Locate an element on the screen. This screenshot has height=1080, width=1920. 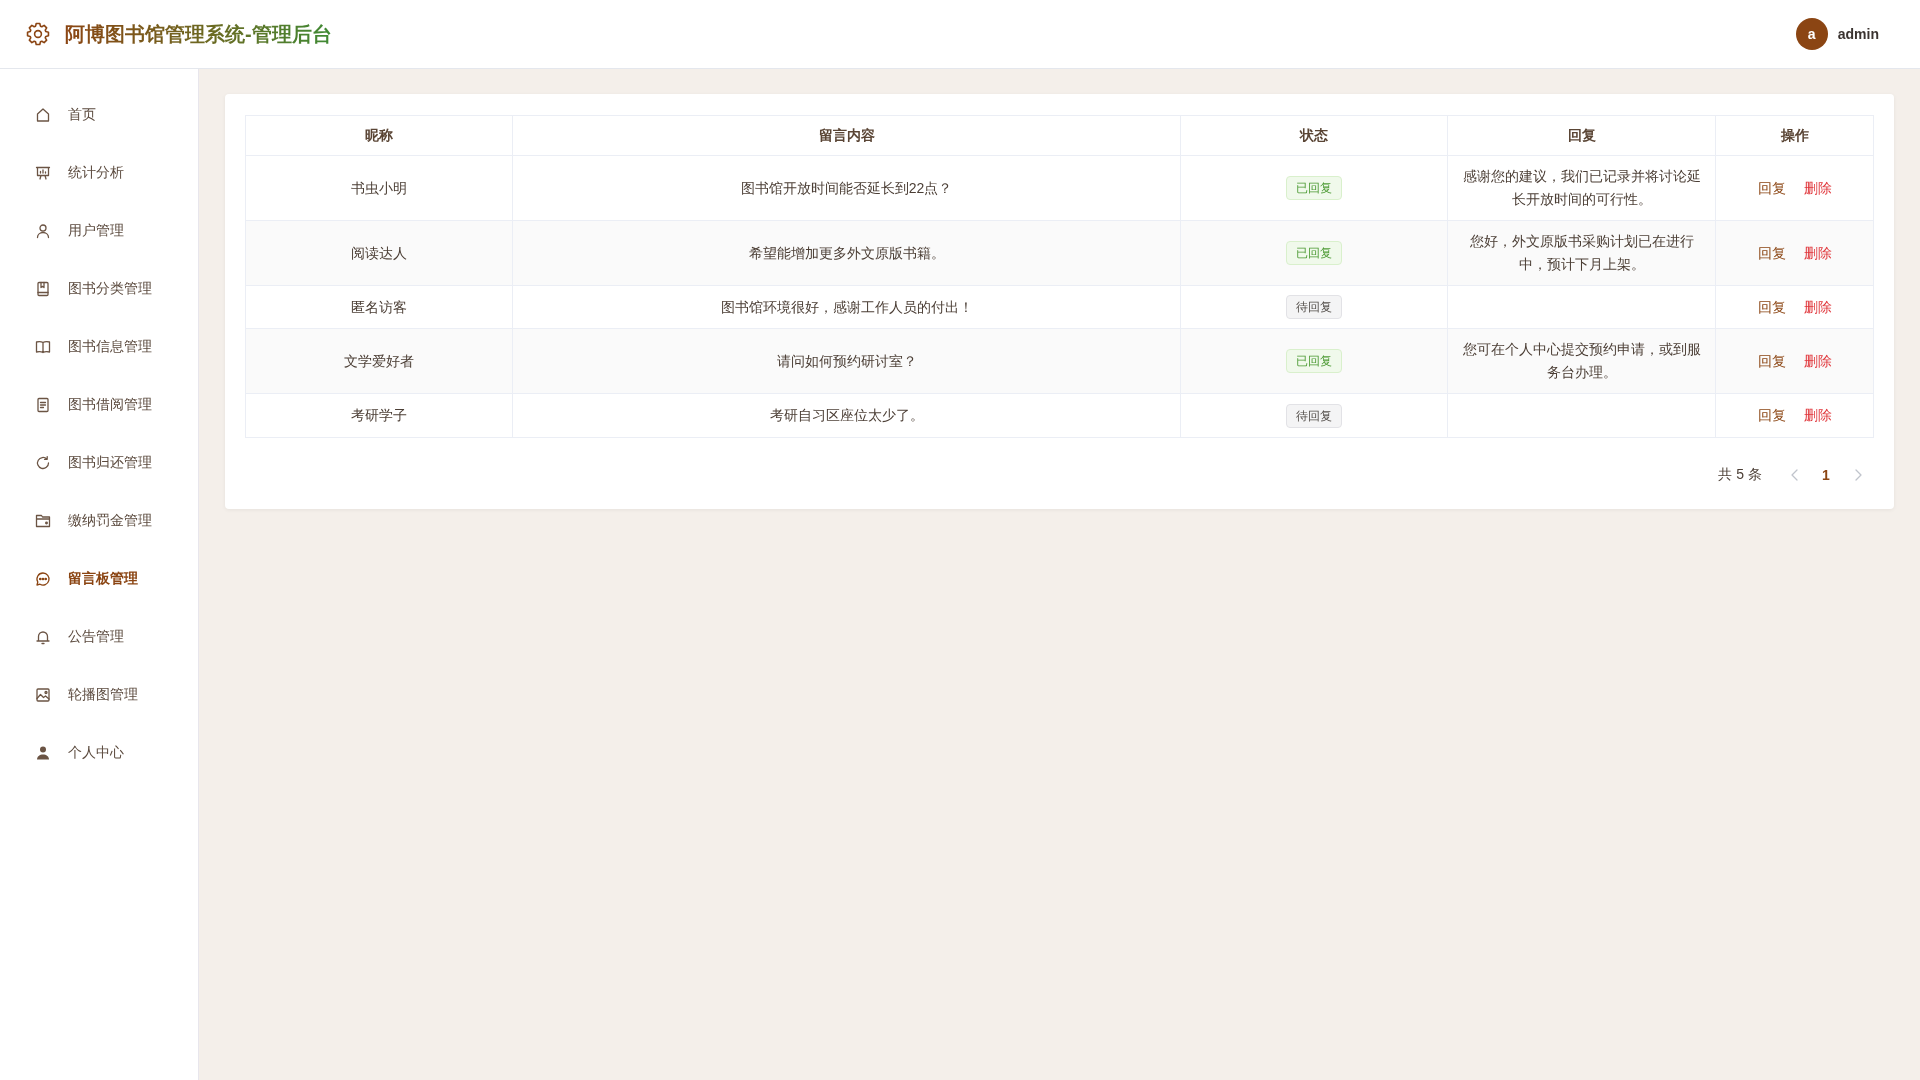
total-count: 共 5 条 is located at coordinates (1740, 474).